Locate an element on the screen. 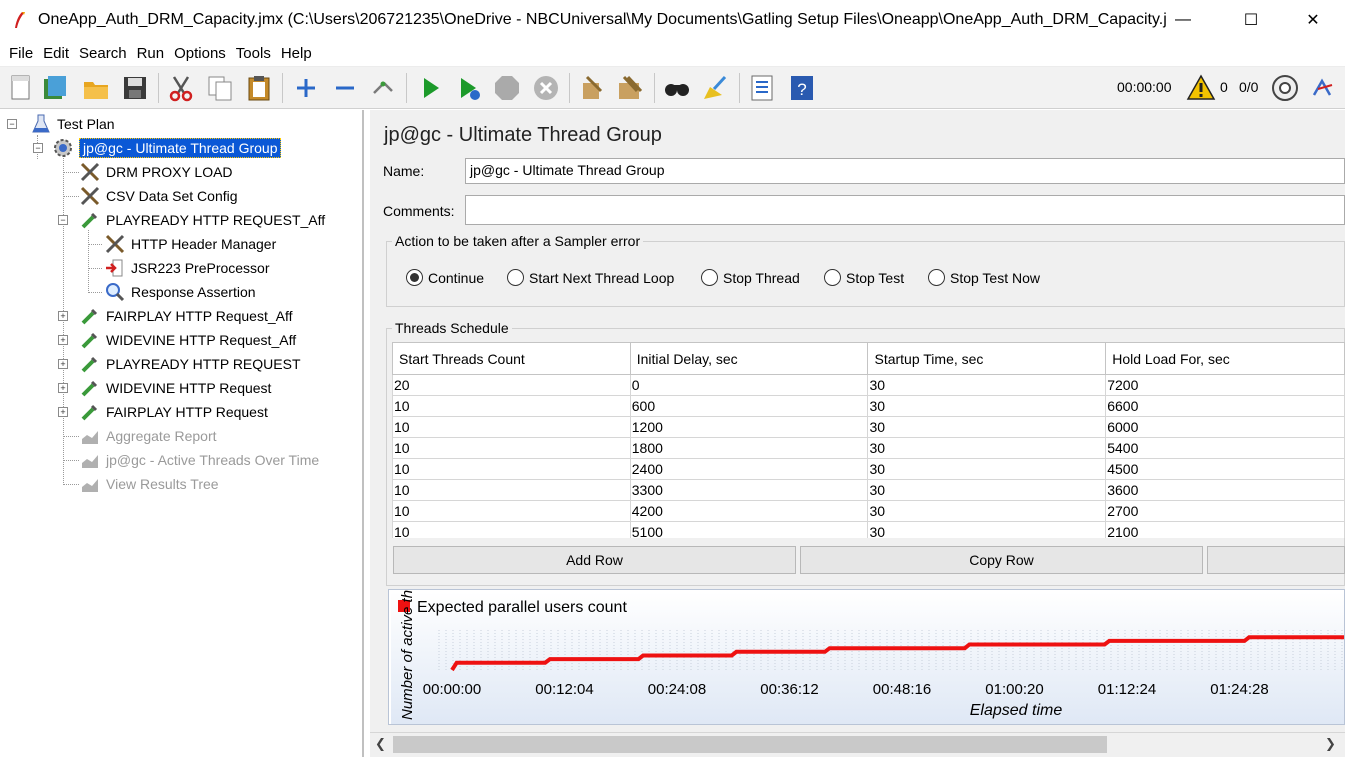  comments-field is located at coordinates (905, 210).